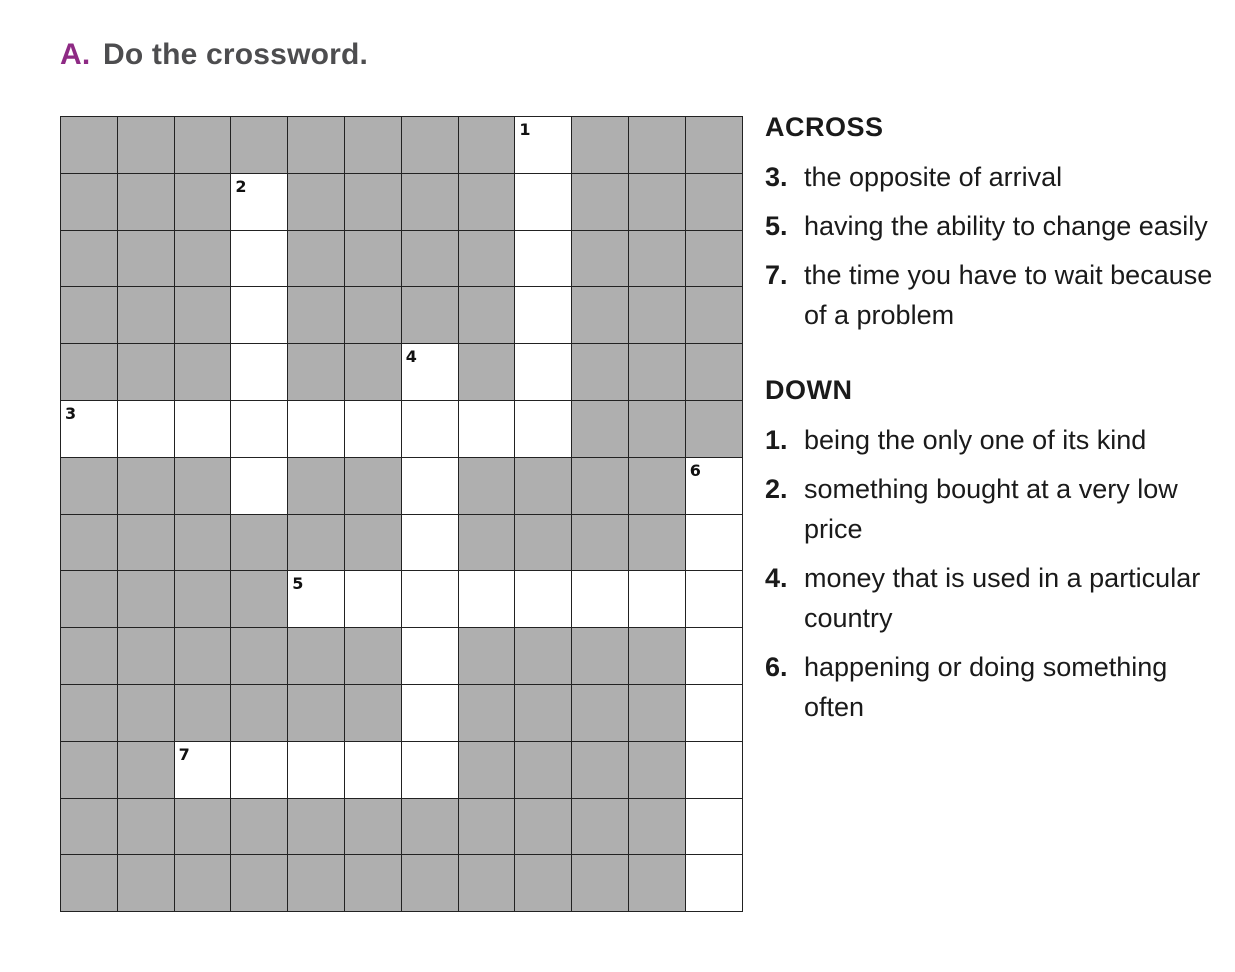  Describe the element at coordinates (995, 440) in the screenshot. I see `down-clue-1: 1. being the only one of its kind` at that location.